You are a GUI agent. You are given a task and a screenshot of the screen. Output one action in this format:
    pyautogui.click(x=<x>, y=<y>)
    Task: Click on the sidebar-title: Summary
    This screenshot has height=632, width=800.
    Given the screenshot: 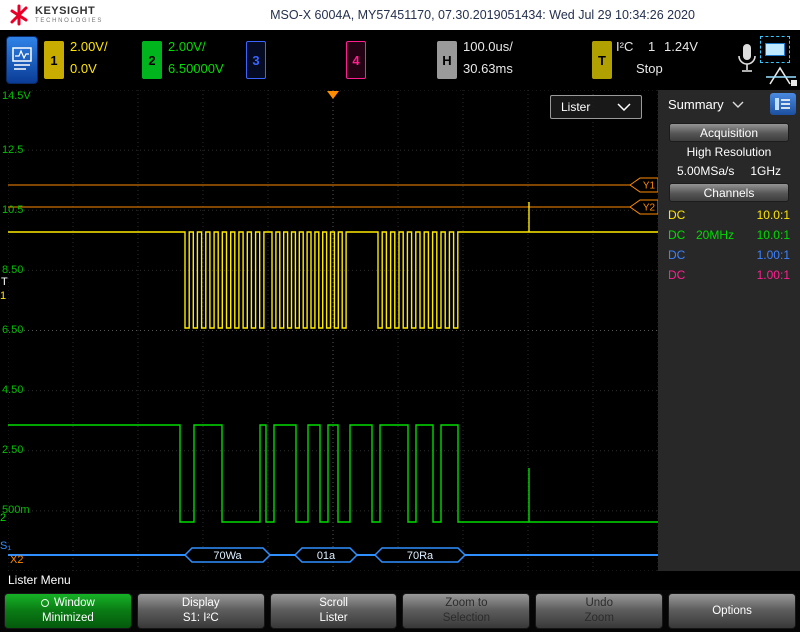 What is the action you would take?
    pyautogui.click(x=696, y=104)
    